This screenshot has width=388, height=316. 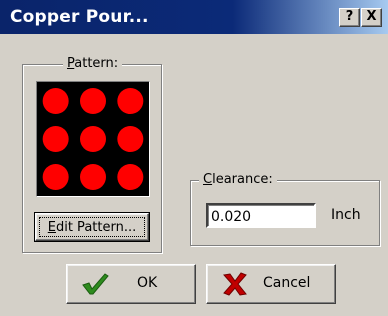 I want to click on x-icon, so click(x=235, y=284).